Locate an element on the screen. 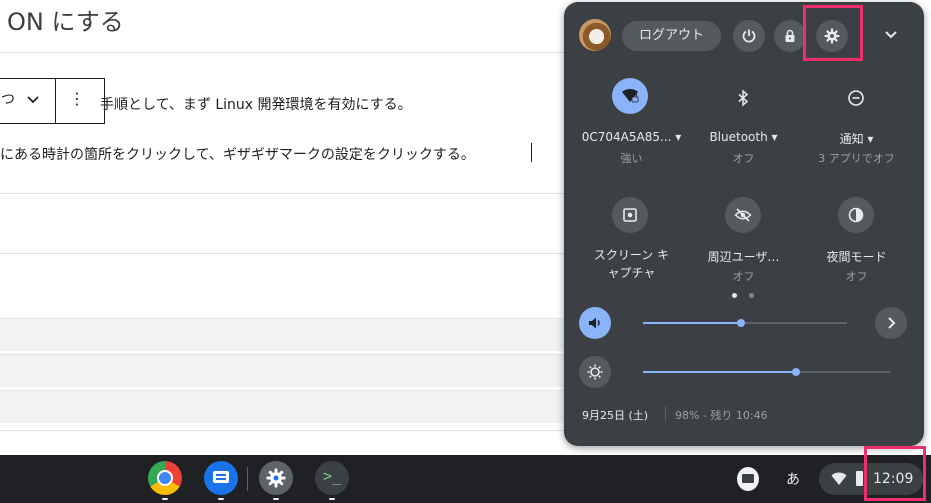  brightness-slider-fill is located at coordinates (720, 372).